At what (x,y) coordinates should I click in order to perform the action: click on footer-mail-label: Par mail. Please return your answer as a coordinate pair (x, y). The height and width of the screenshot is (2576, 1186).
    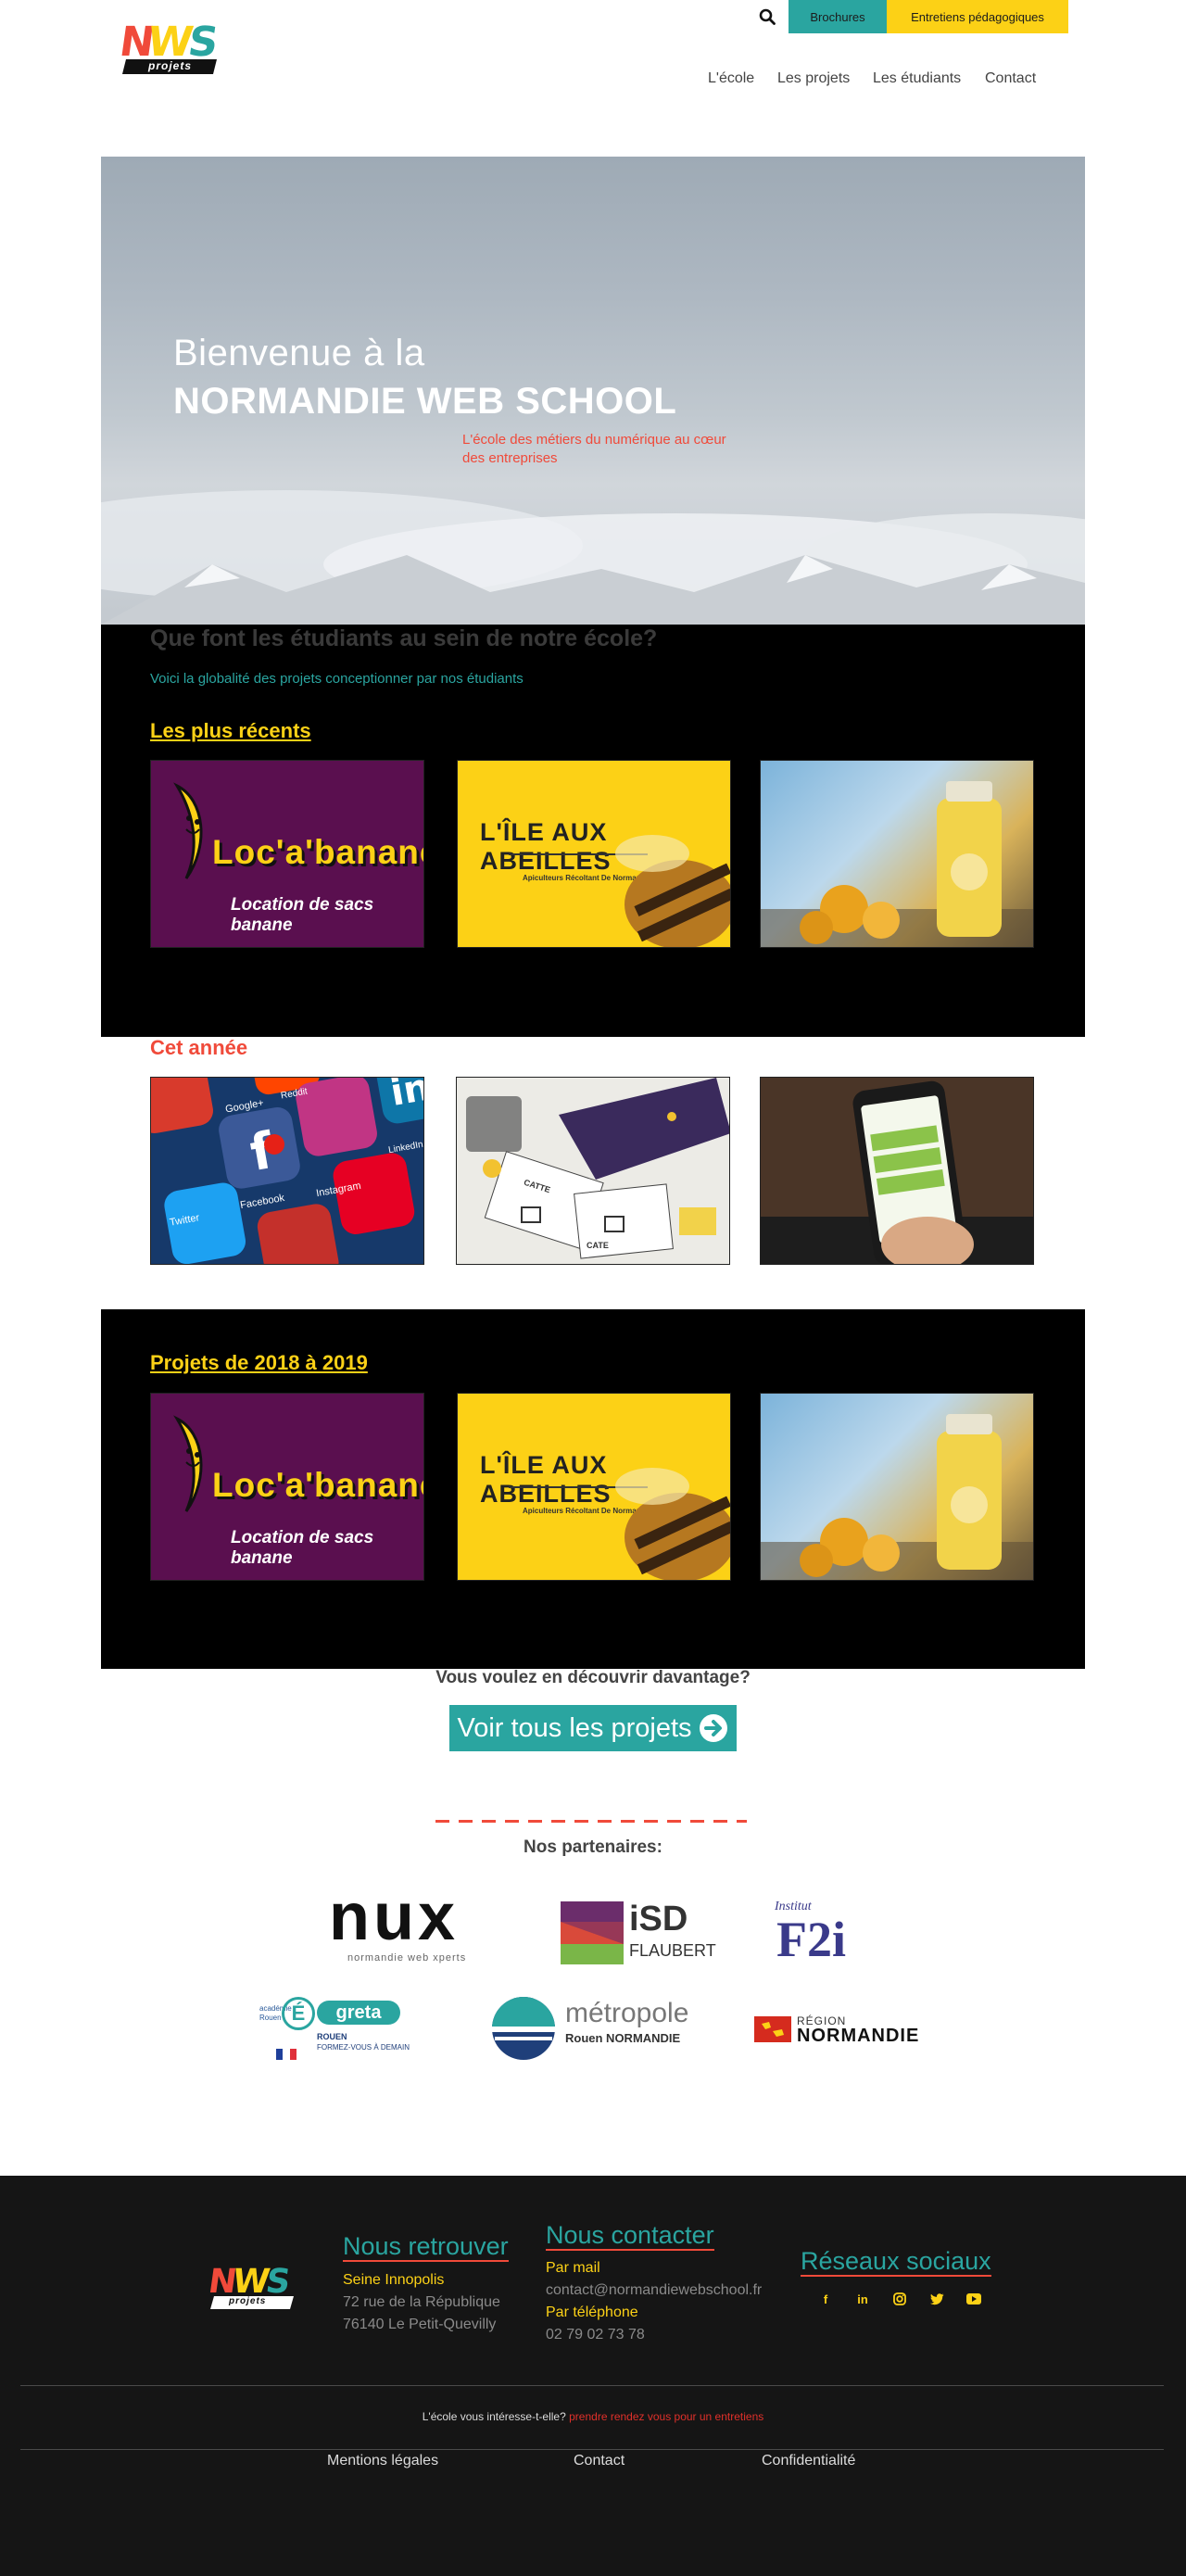
    Looking at the image, I should click on (573, 2268).